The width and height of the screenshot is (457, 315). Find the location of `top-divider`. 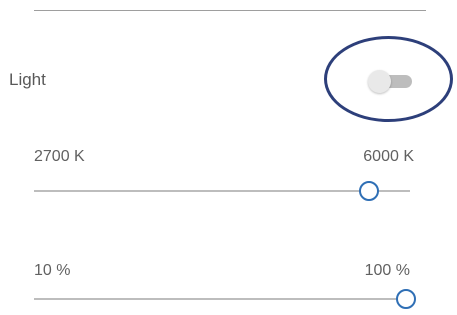

top-divider is located at coordinates (230, 10).